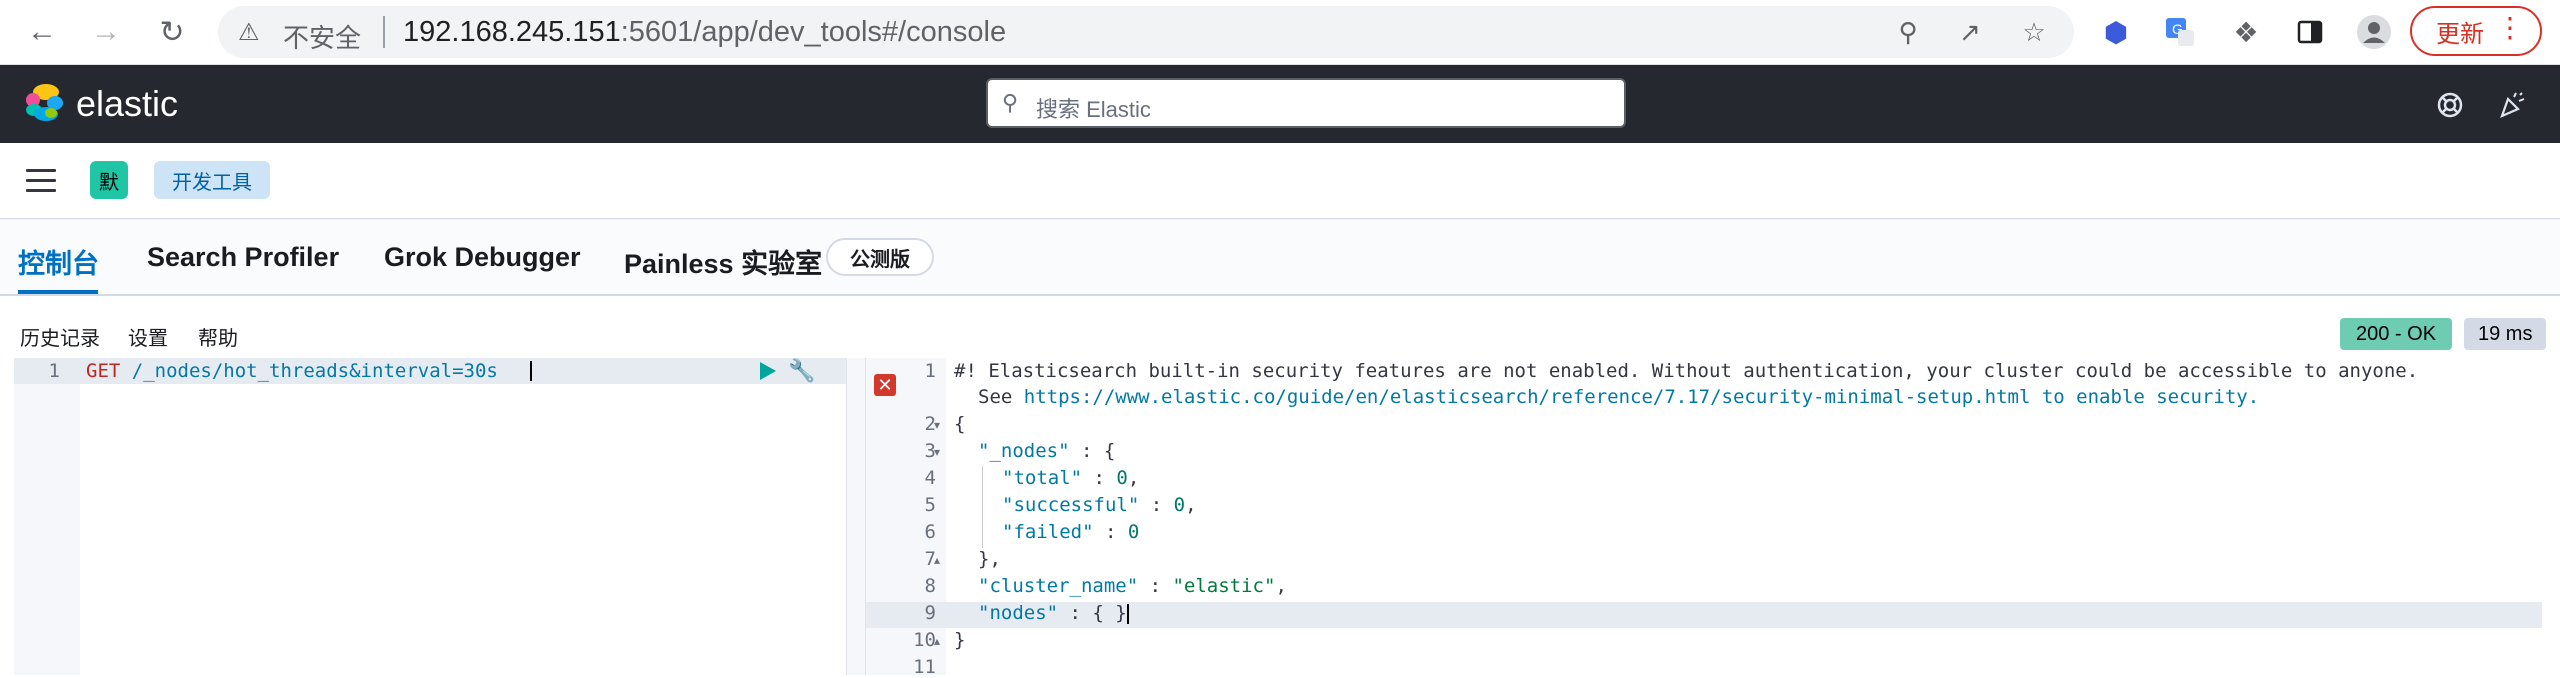 This screenshot has width=2560, height=678. I want to click on tab-painless-lab: Painless 实验室, so click(723, 261).